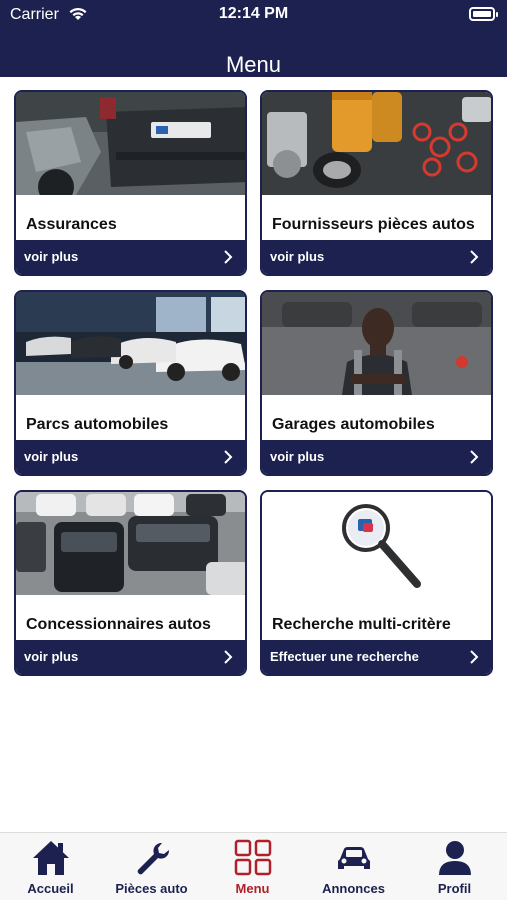 This screenshot has height=900, width=507. Describe the element at coordinates (253, 860) in the screenshot. I see `grid-icon` at that location.